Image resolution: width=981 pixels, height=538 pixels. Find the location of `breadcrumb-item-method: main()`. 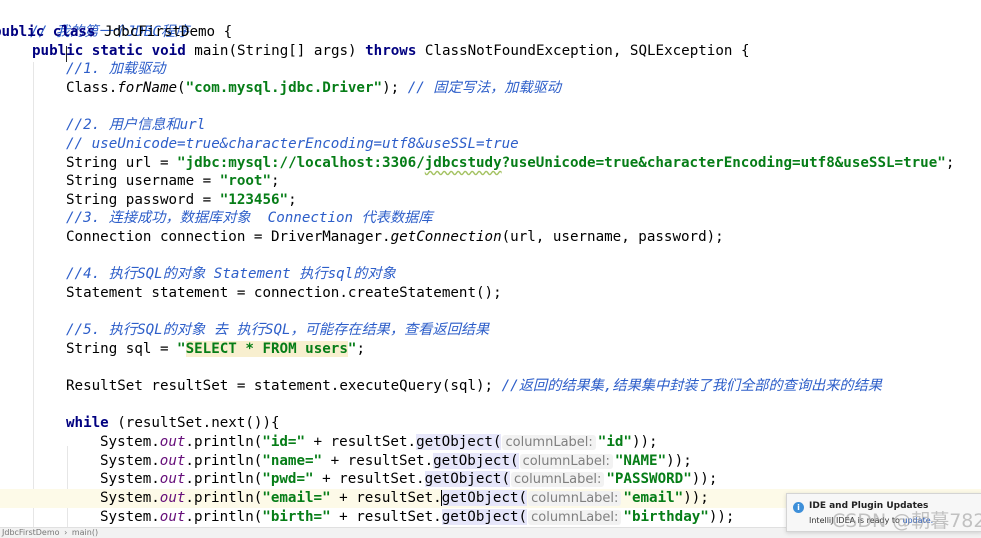

breadcrumb-item-method: main() is located at coordinates (85, 532).